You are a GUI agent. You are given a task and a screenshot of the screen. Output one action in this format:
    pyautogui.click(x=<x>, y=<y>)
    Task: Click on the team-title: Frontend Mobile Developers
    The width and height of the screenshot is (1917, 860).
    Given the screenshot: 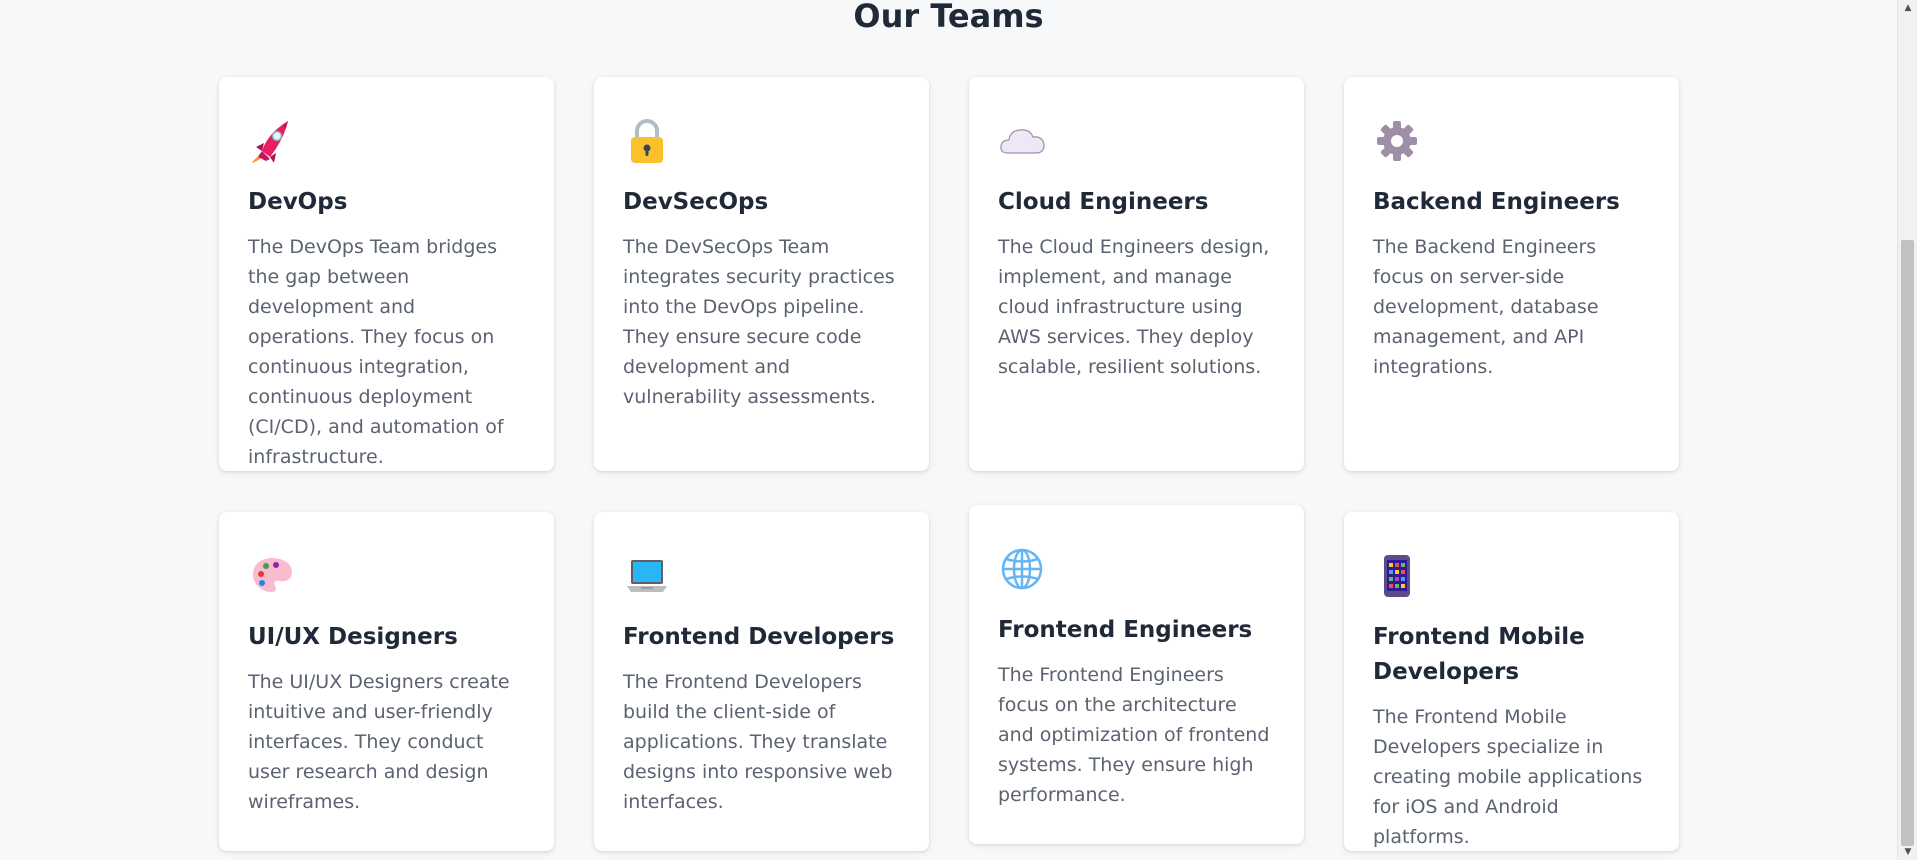 What is the action you would take?
    pyautogui.click(x=1479, y=654)
    